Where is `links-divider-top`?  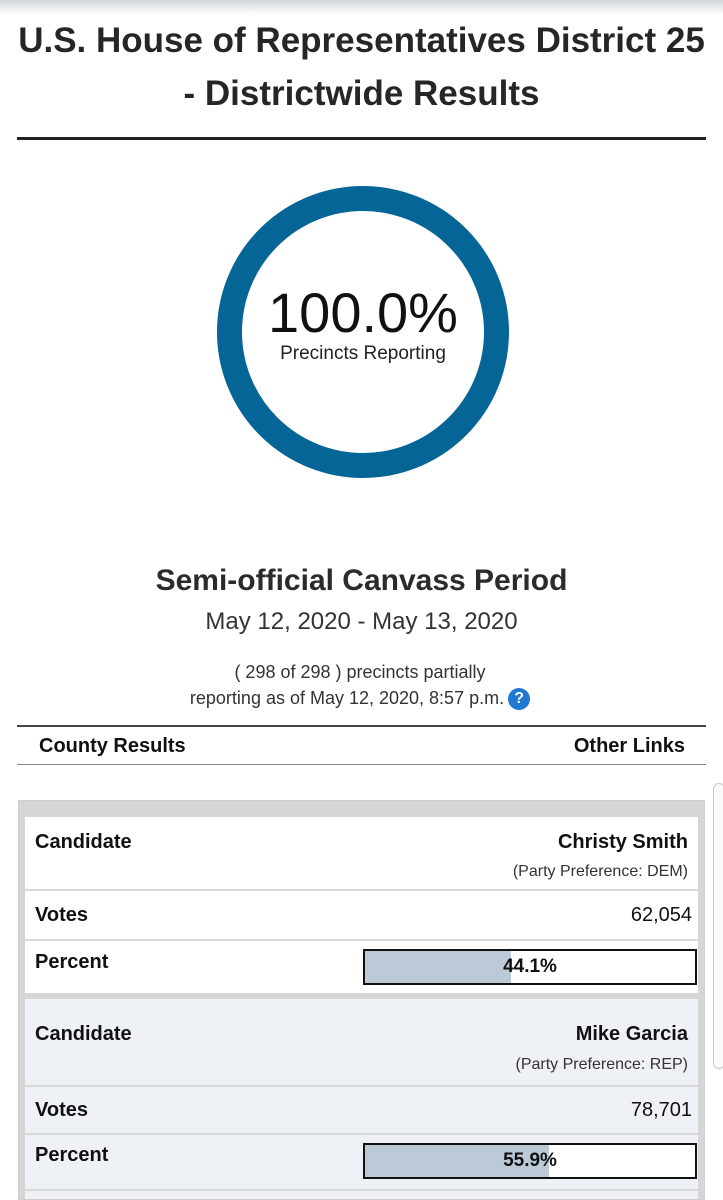
links-divider-top is located at coordinates (361, 726).